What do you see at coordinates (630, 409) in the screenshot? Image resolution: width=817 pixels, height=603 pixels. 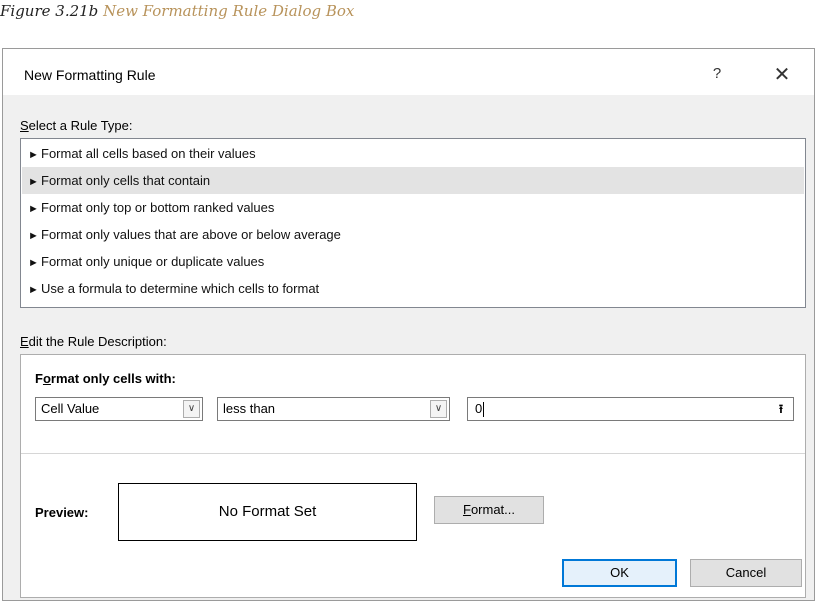 I see `value-input: 0 ⭱` at bounding box center [630, 409].